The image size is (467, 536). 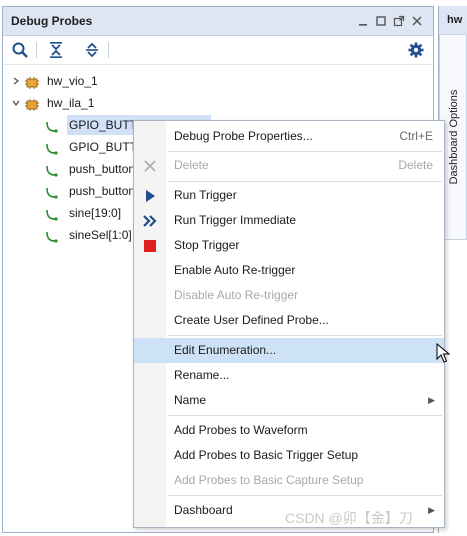 I want to click on menu-item-label: Add Probes to Basic Capture Setup, so click(x=269, y=480).